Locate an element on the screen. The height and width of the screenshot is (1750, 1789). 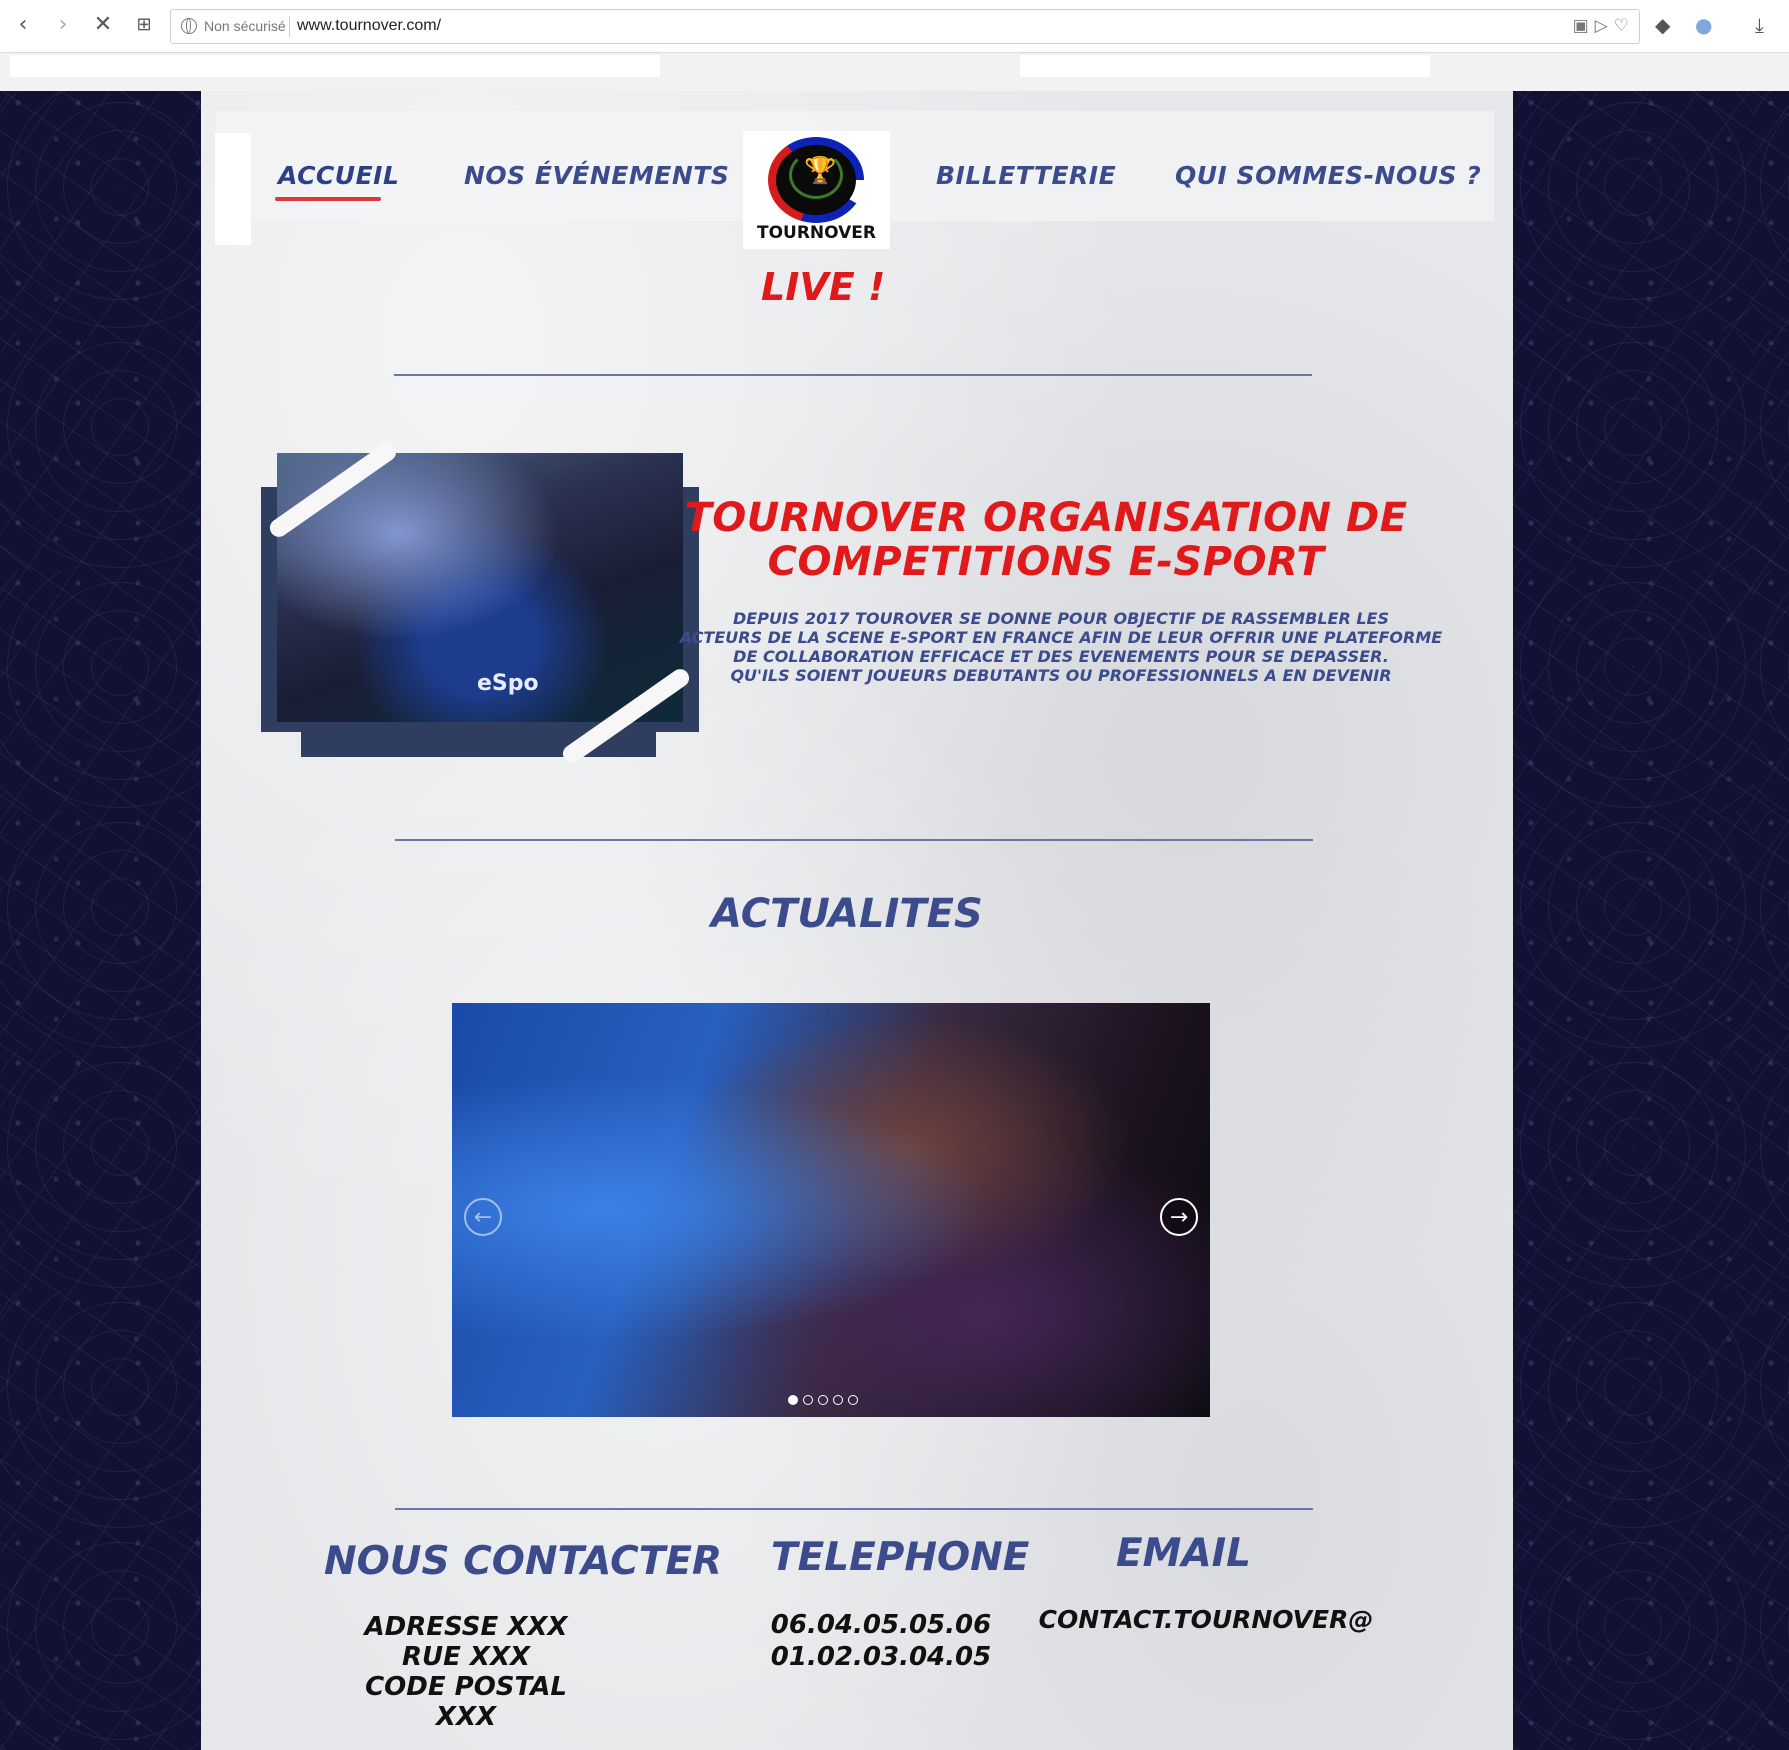
intro-title-line-2: COMPETITIONS E-SPORT is located at coordinates (1046, 562).